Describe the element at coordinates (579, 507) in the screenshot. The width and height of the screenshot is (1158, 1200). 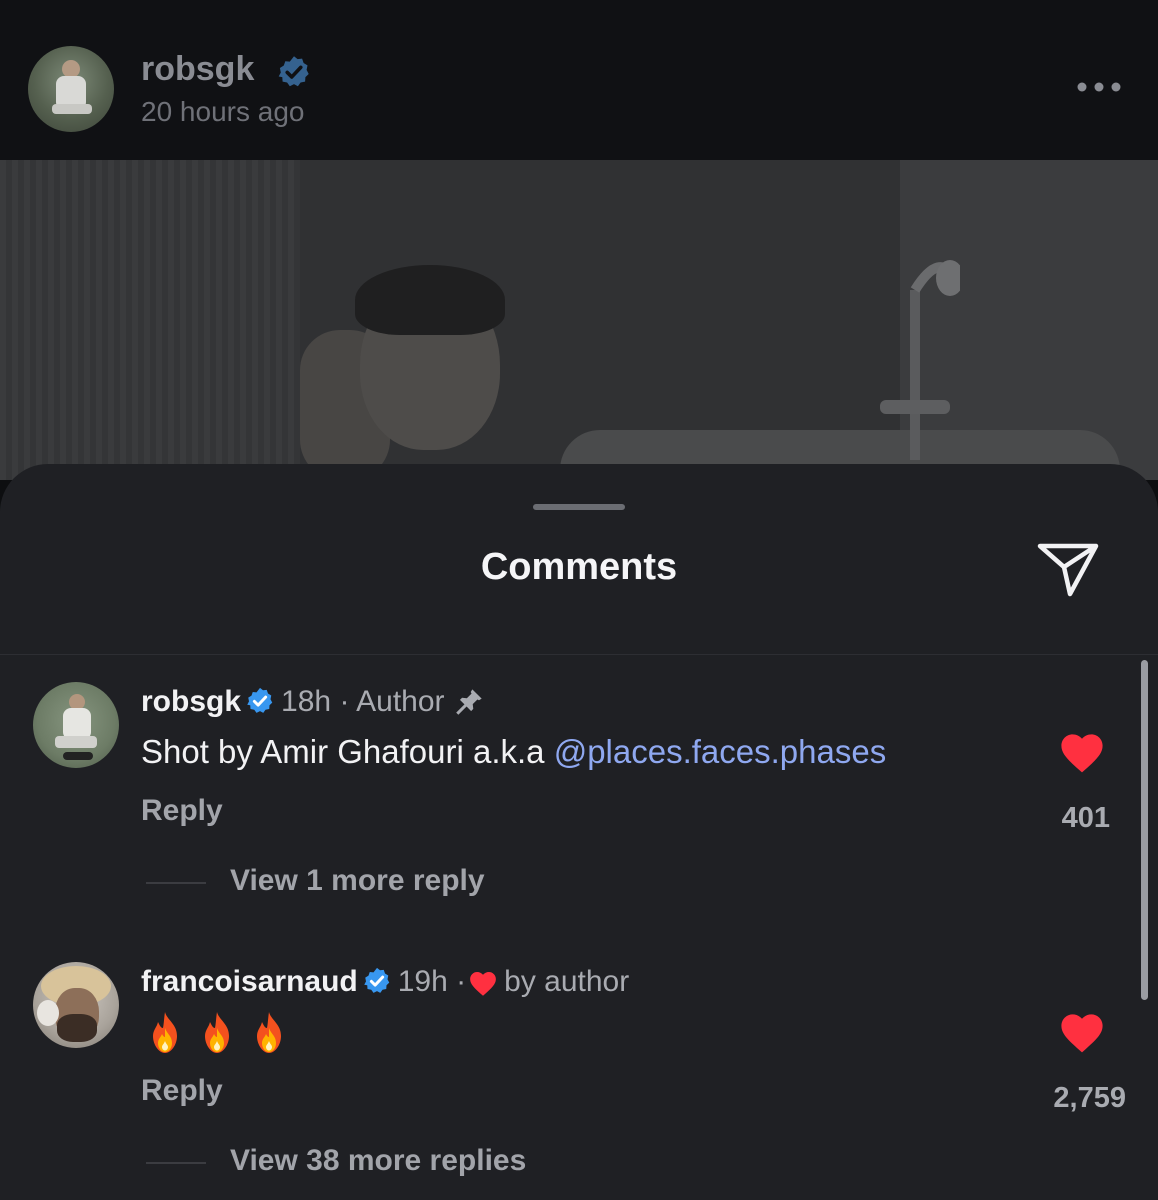
I see `sheet-grabber` at that location.